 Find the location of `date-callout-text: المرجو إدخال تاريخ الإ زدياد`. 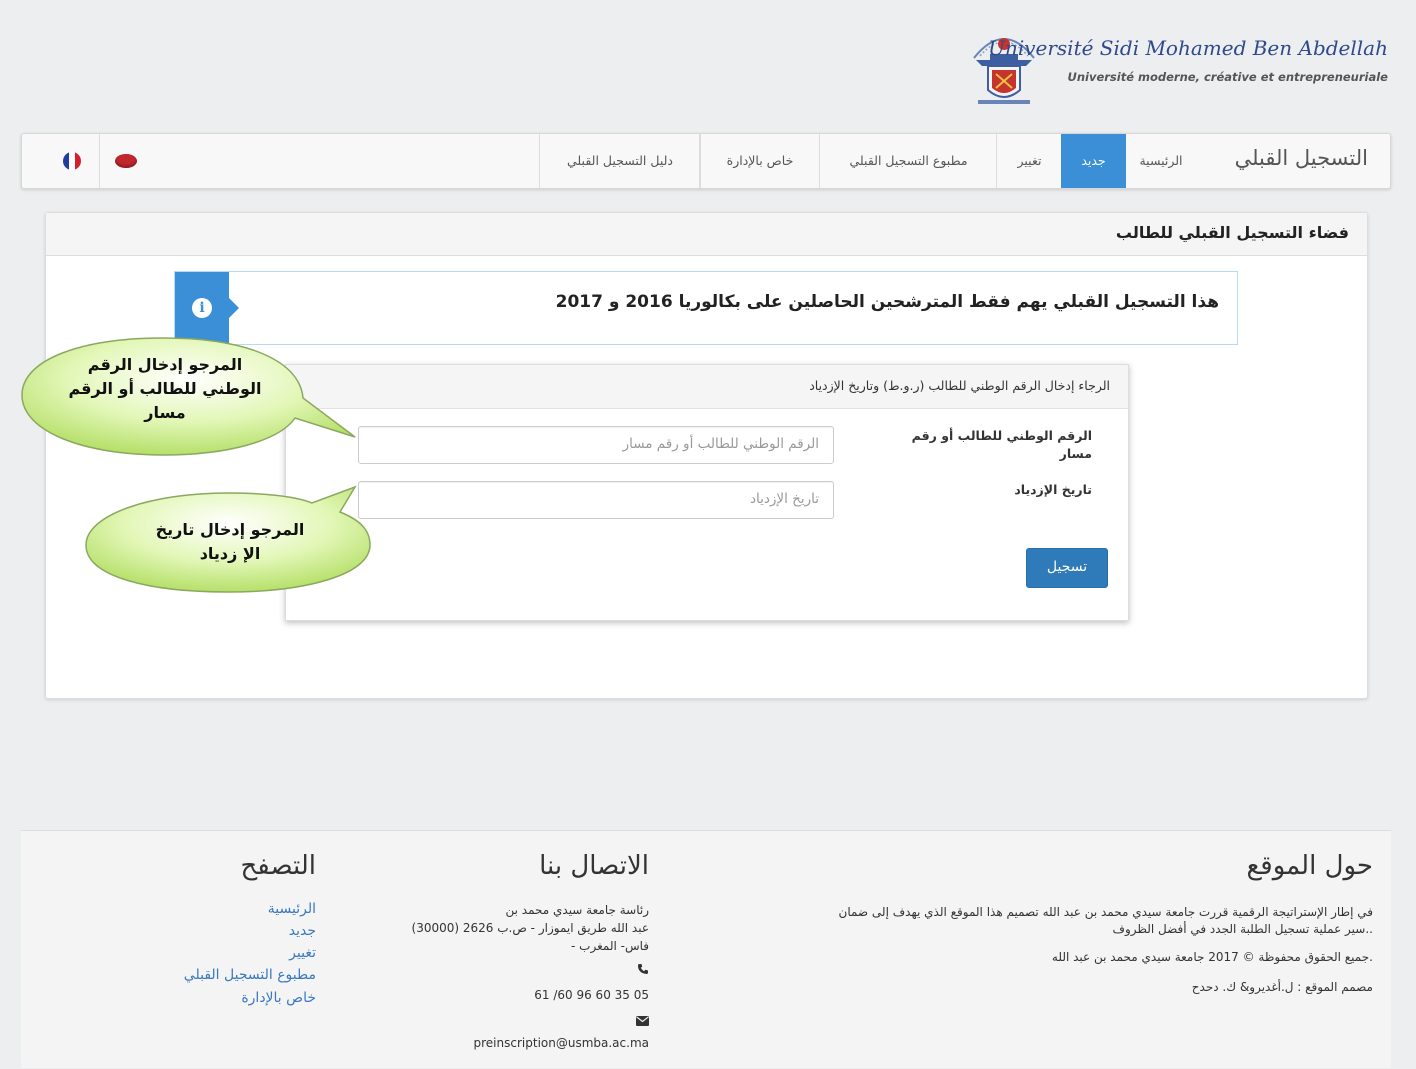

date-callout-text: المرجو إدخال تاريخ الإ زدياد is located at coordinates (230, 541).